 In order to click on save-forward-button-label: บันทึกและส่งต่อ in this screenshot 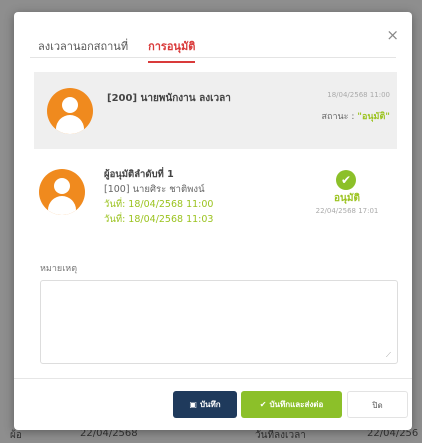, I will do `click(296, 404)`.